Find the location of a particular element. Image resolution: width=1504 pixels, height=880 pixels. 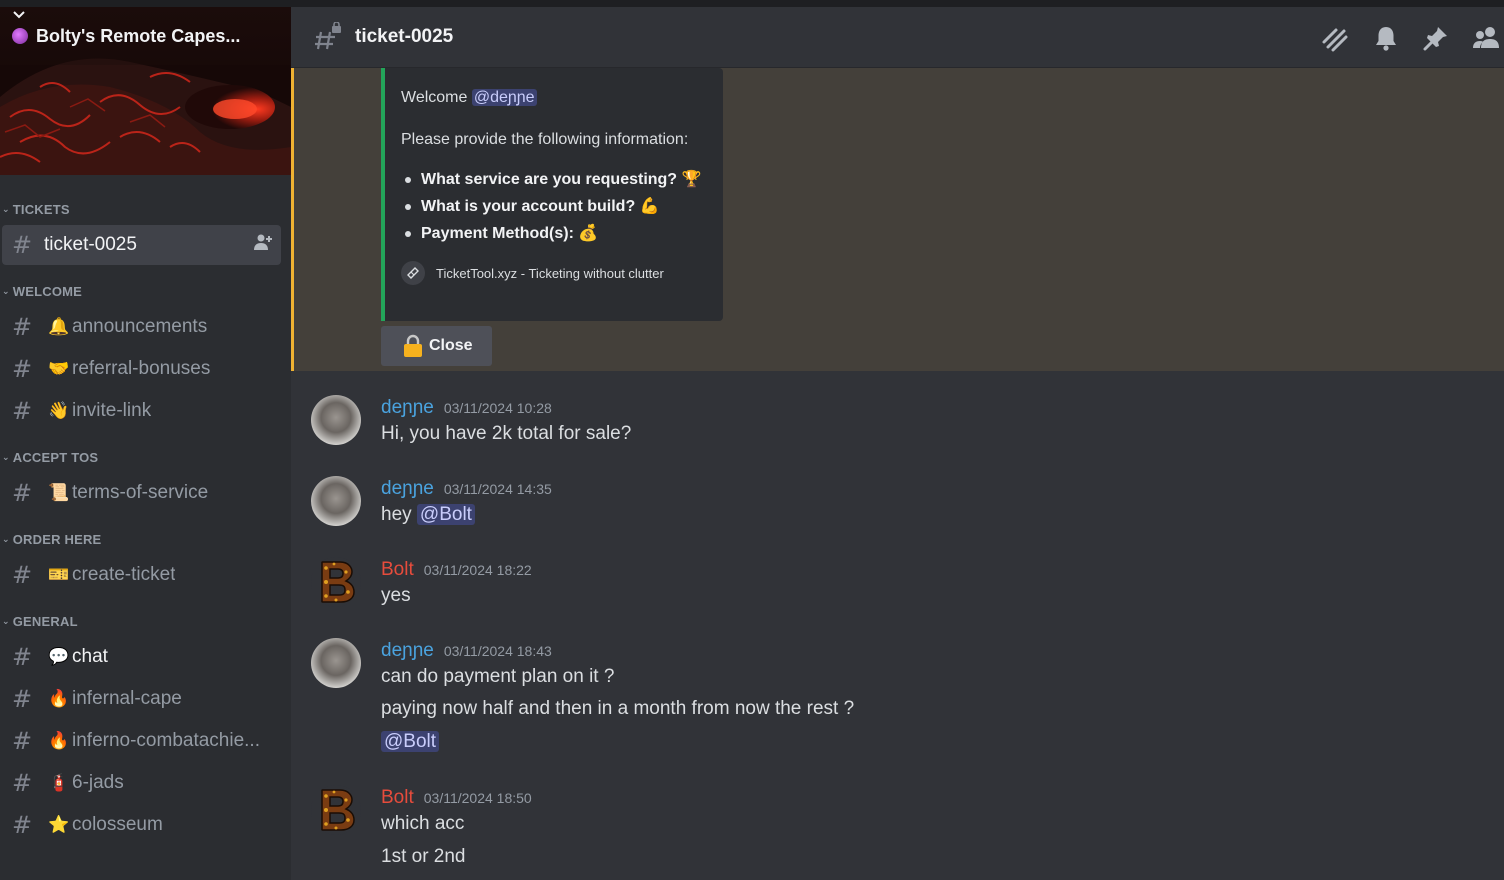

channel-name: referral-bonuses is located at coordinates (141, 368).